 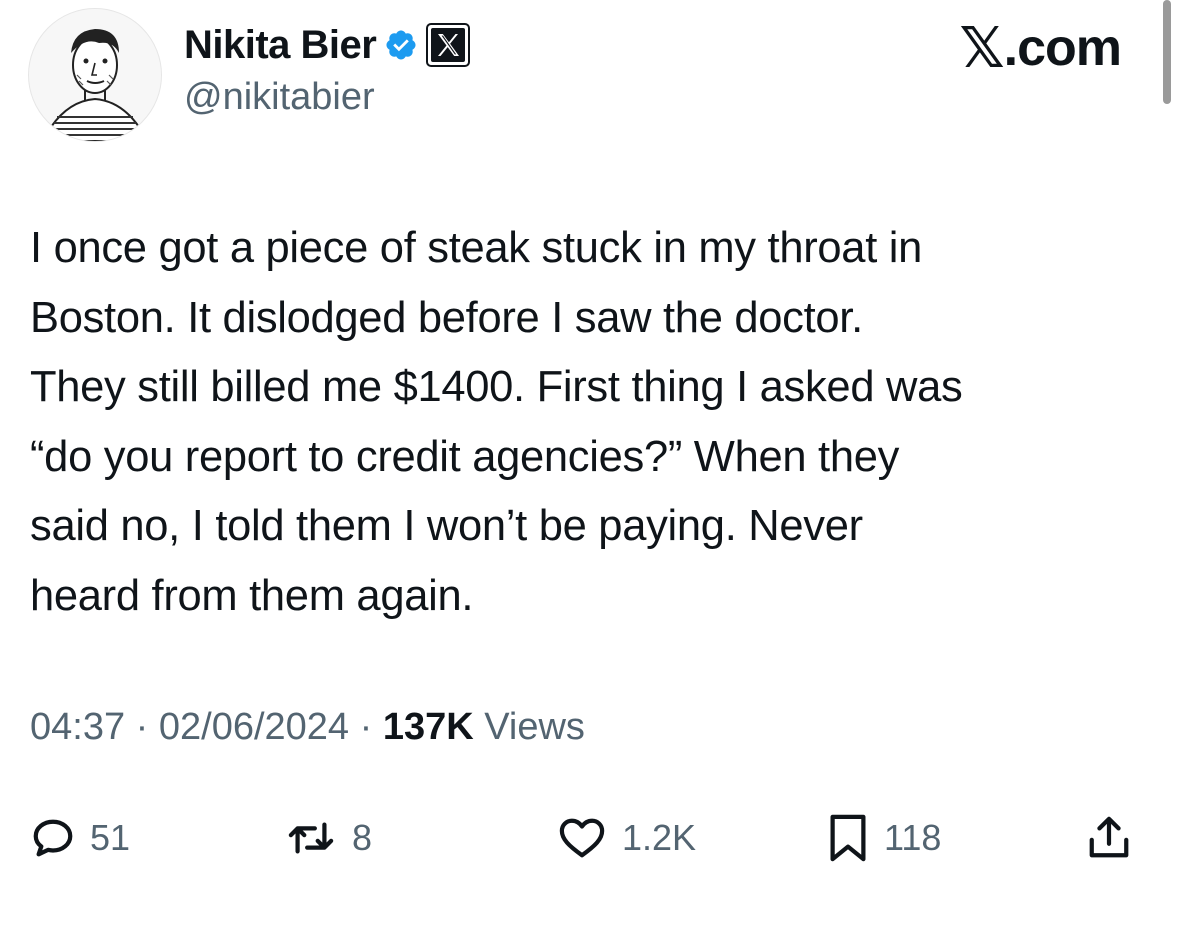 I want to click on action-bar: 51 8 1.2K 118, so click(x=589, y=838).